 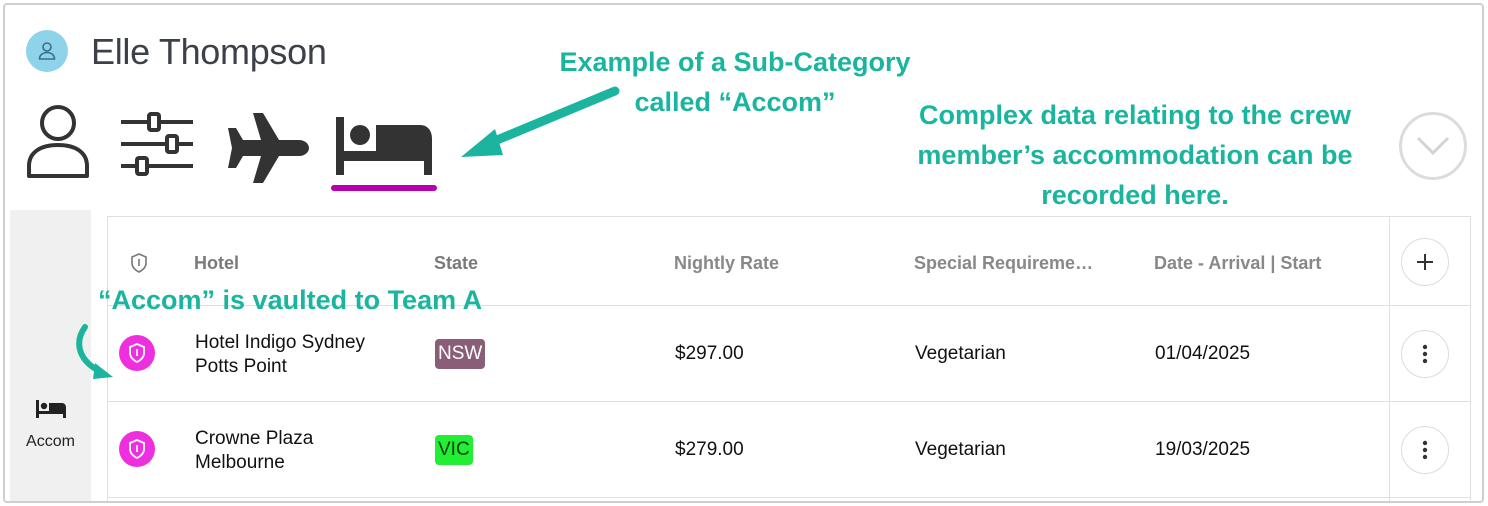 What do you see at coordinates (1237, 263) in the screenshot?
I see `column-header-date-arrival: Date - Arrival | Start` at bounding box center [1237, 263].